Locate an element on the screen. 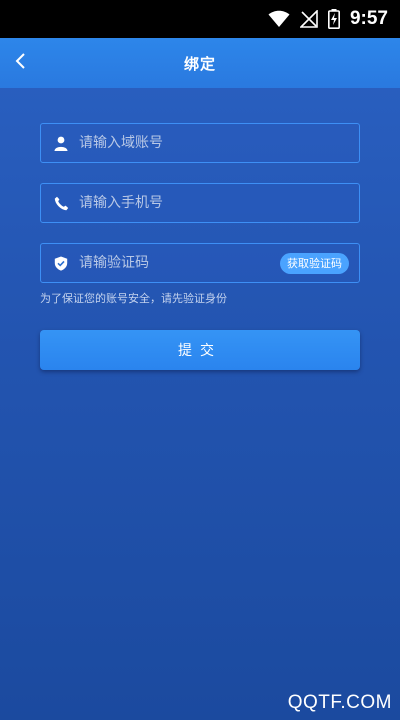  chevron-left-icon is located at coordinates (21, 63).